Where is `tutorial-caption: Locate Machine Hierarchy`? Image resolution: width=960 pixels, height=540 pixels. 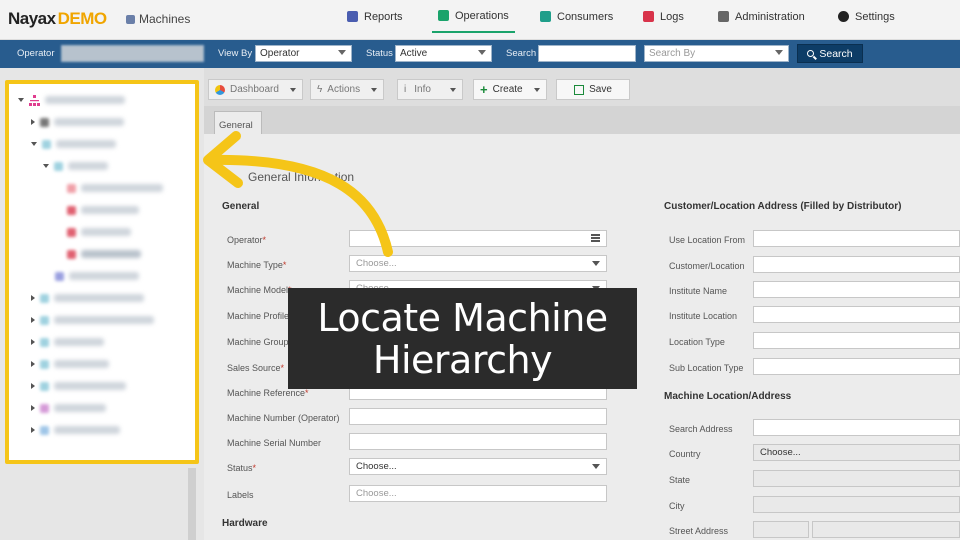 tutorial-caption: Locate Machine Hierarchy is located at coordinates (462, 338).